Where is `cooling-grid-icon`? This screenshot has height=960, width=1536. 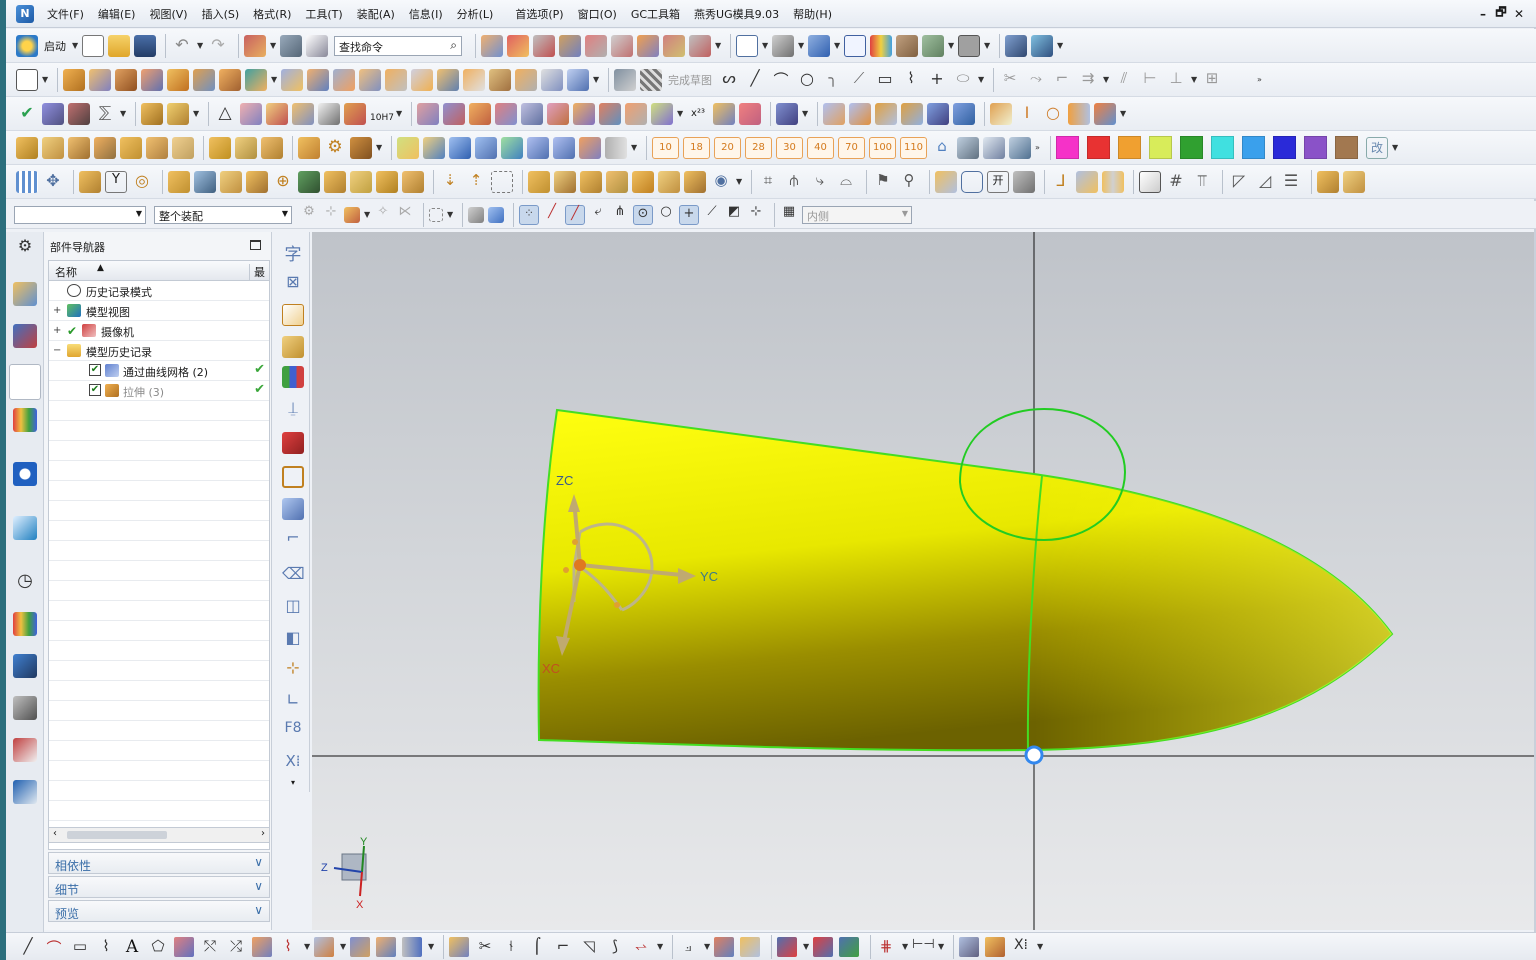
cooling-grid-icon is located at coordinates (131, 147).